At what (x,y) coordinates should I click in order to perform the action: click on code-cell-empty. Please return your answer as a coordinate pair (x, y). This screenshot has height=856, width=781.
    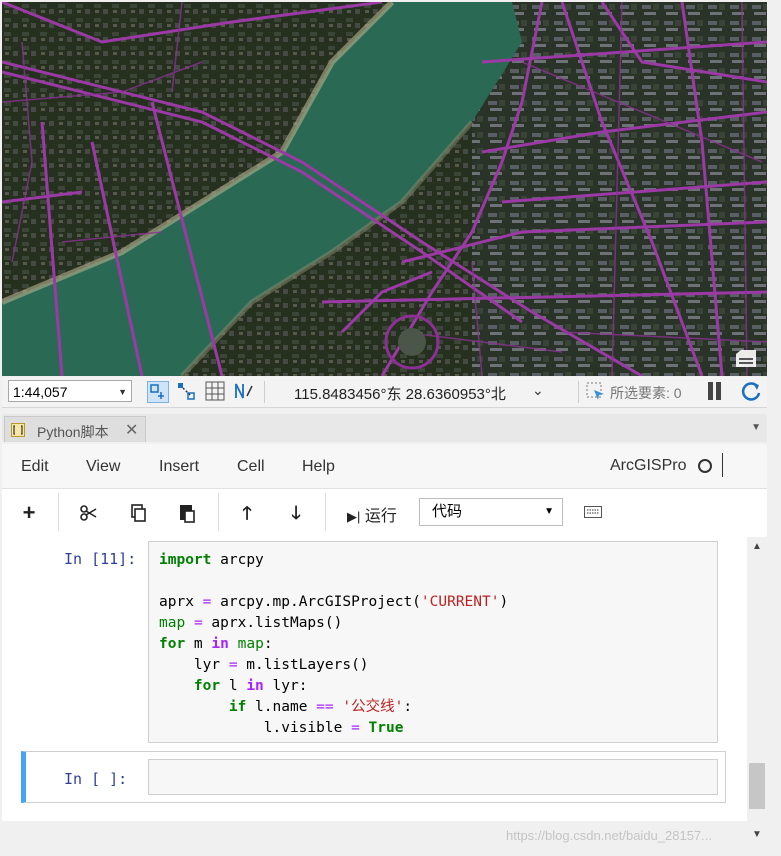
    Looking at the image, I should click on (433, 777).